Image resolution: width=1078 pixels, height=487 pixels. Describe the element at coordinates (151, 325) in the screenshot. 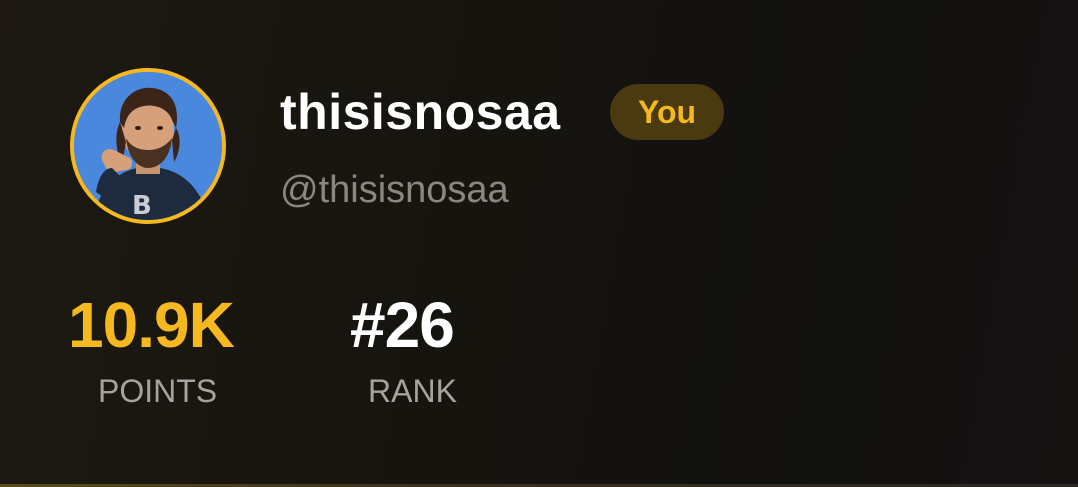

I see `points-value: 10.9K` at that location.